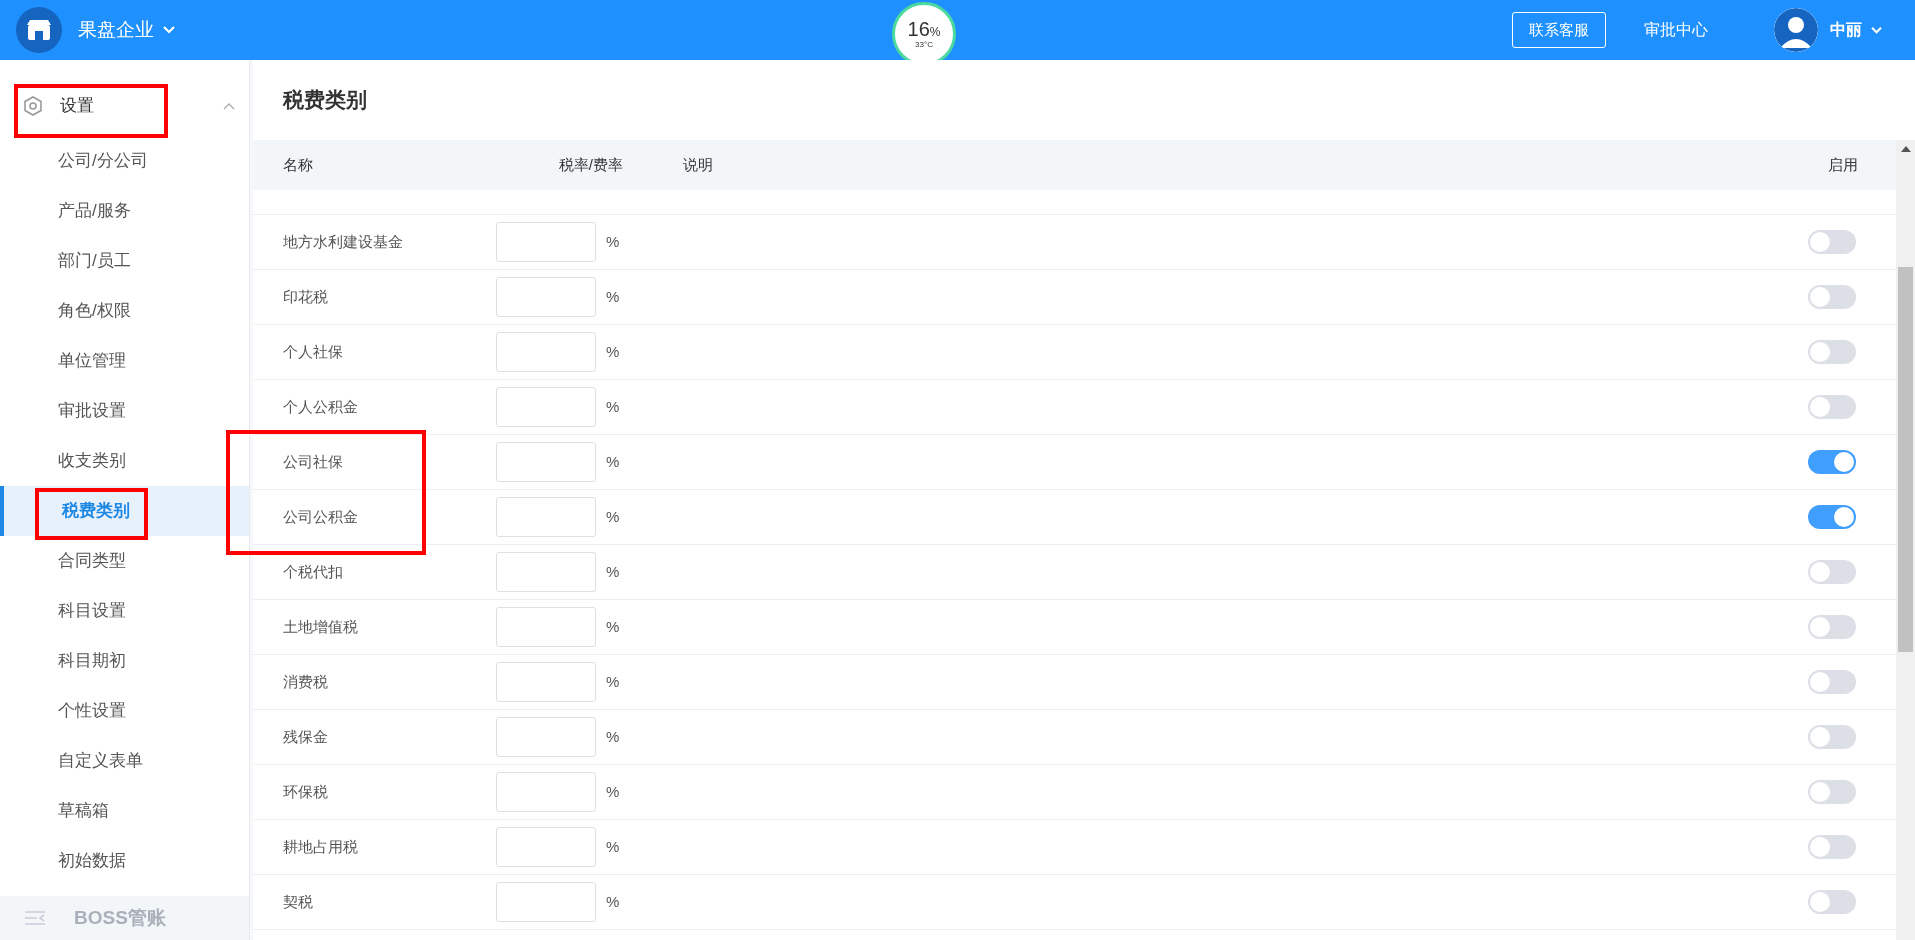  What do you see at coordinates (298, 164) in the screenshot?
I see `column-header: 名称` at bounding box center [298, 164].